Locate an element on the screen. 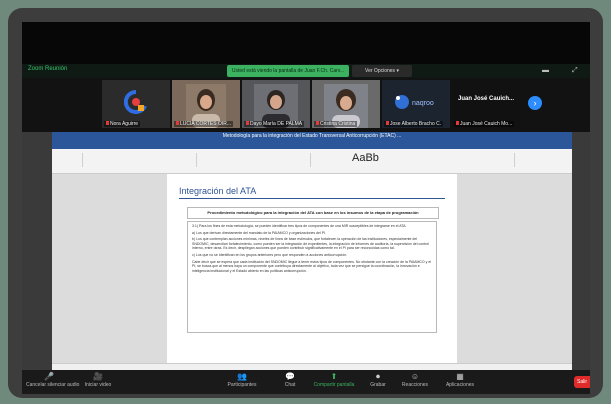  meeting-label: Zoom Reunión is located at coordinates (48, 69).